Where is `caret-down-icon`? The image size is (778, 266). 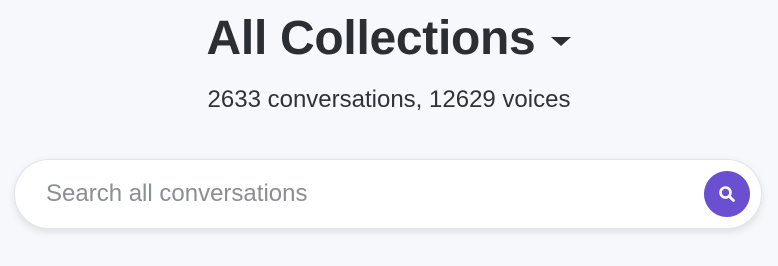
caret-down-icon is located at coordinates (561, 41).